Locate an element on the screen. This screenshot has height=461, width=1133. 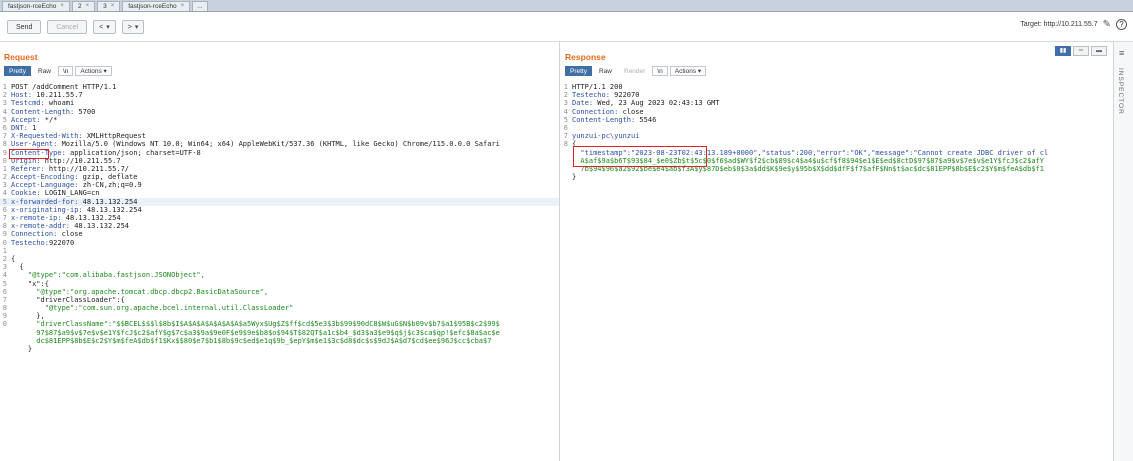
body-text: { is located at coordinates (17, 267).